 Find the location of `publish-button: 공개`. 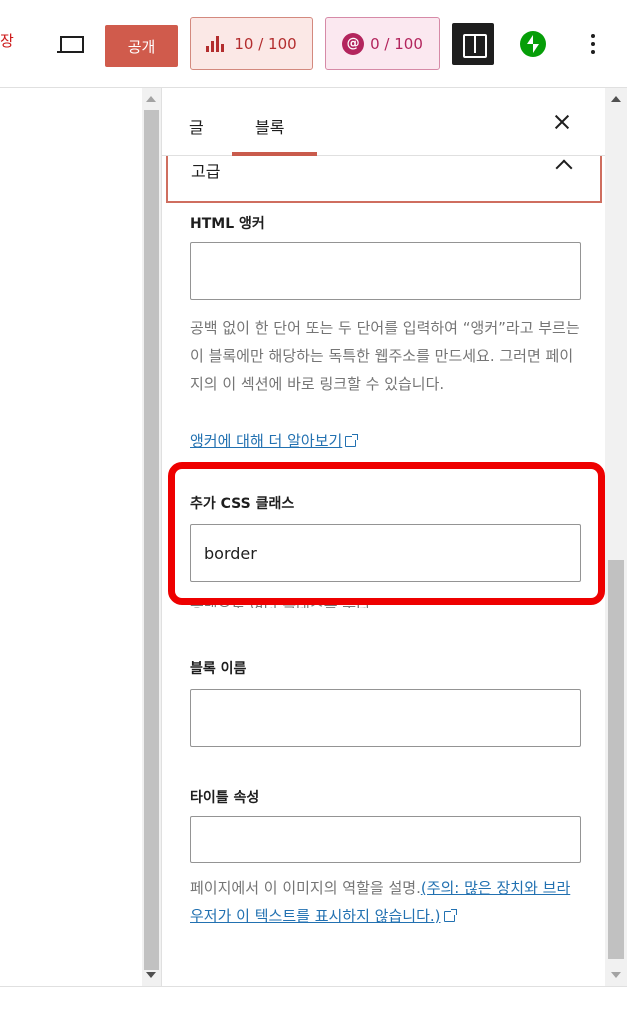

publish-button: 공개 is located at coordinates (141, 46).